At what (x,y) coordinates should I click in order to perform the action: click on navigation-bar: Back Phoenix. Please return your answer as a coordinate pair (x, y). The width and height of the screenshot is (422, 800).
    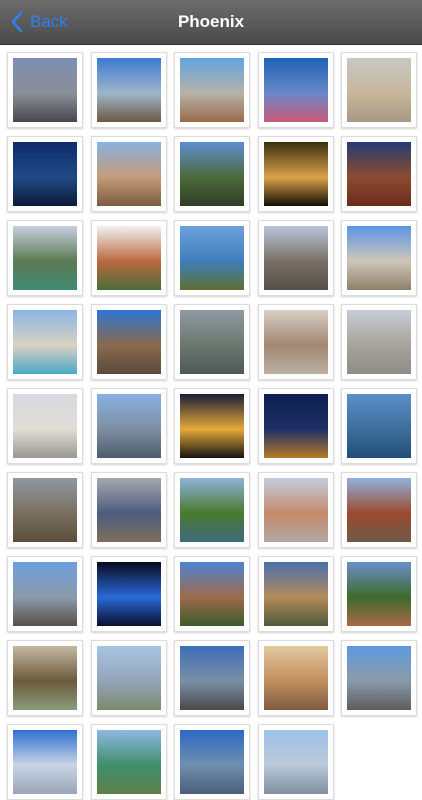
    Looking at the image, I should click on (211, 22).